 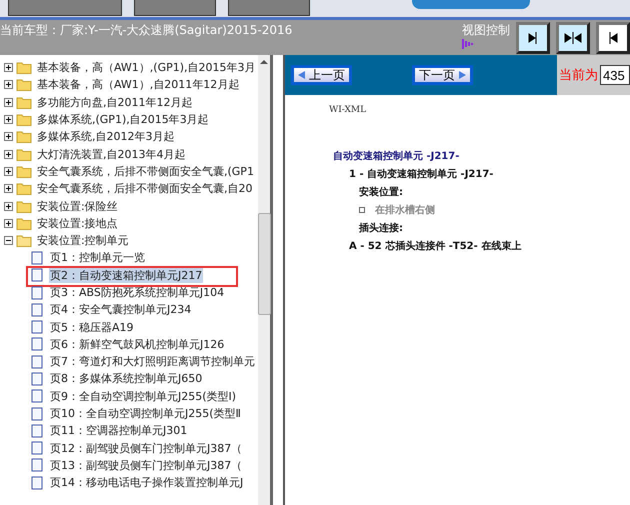 I want to click on tree-page-item: 页6：新鲜空气鼓风机控制单元J126, so click(x=137, y=344).